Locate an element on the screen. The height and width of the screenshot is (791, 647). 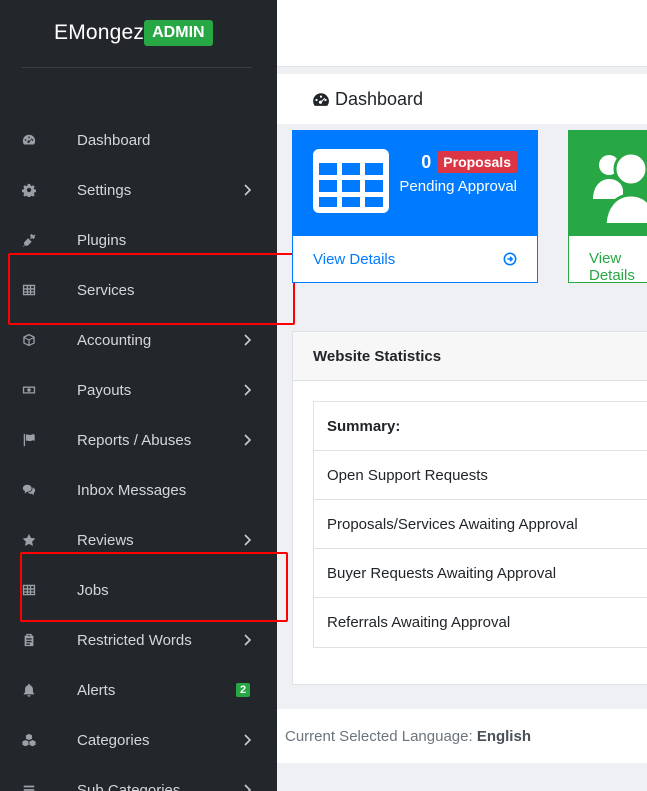
language-value: English is located at coordinates (503, 736).